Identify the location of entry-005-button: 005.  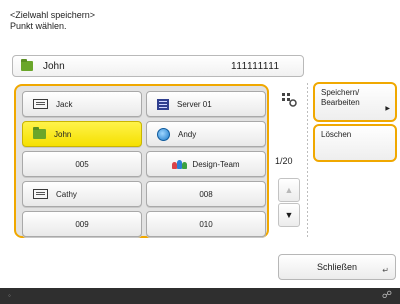
(82, 164).